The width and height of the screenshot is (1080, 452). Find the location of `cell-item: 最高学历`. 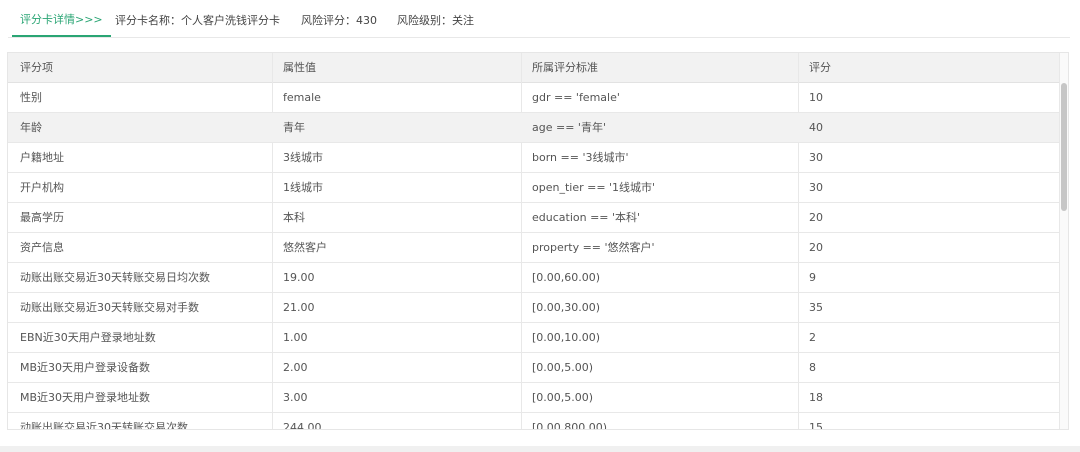

cell-item: 最高学历 is located at coordinates (42, 217).